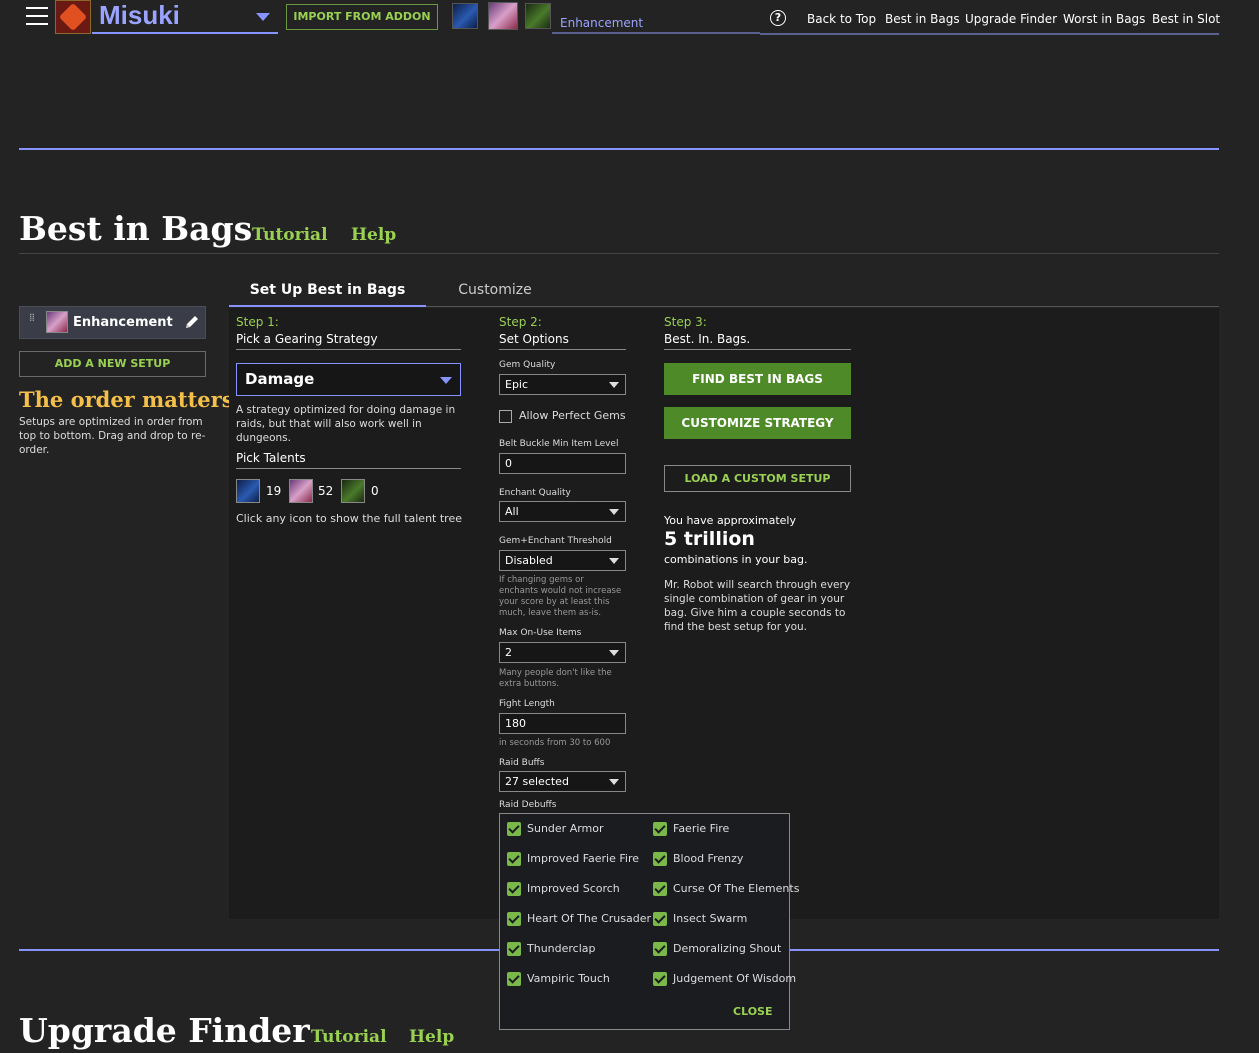 This screenshot has width=1259, height=1053. I want to click on nav-best-in-slot: Best in Slot, so click(1186, 19).